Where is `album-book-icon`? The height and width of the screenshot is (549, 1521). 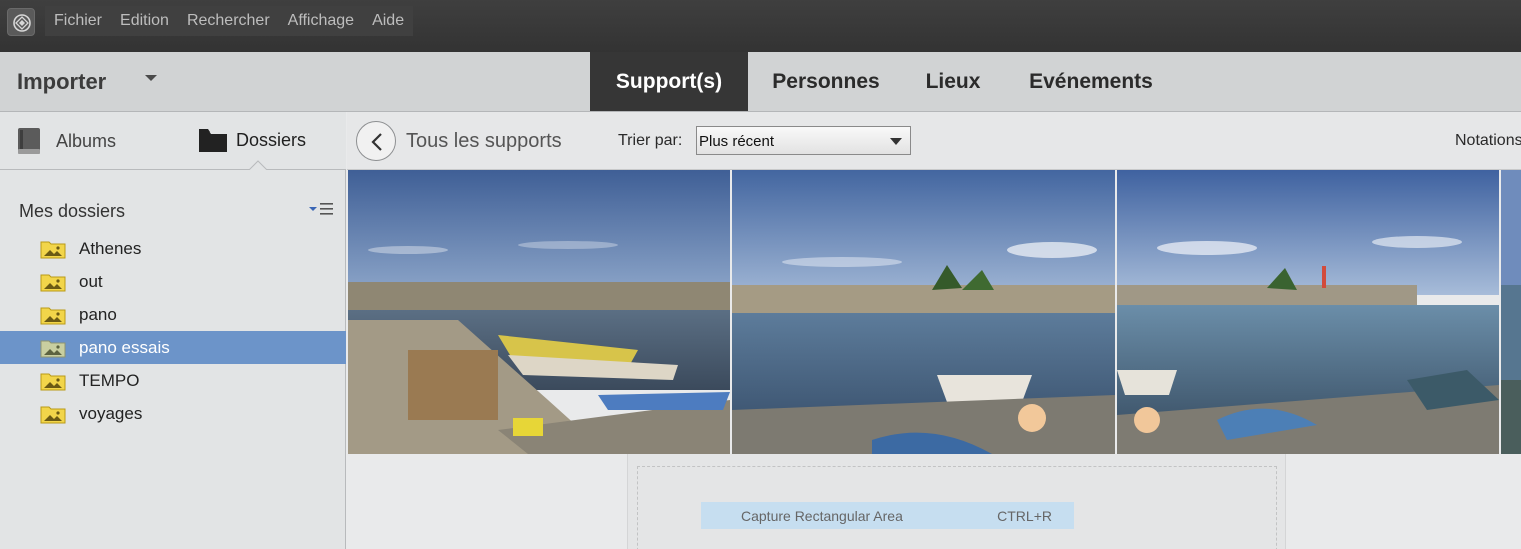 album-book-icon is located at coordinates (29, 141).